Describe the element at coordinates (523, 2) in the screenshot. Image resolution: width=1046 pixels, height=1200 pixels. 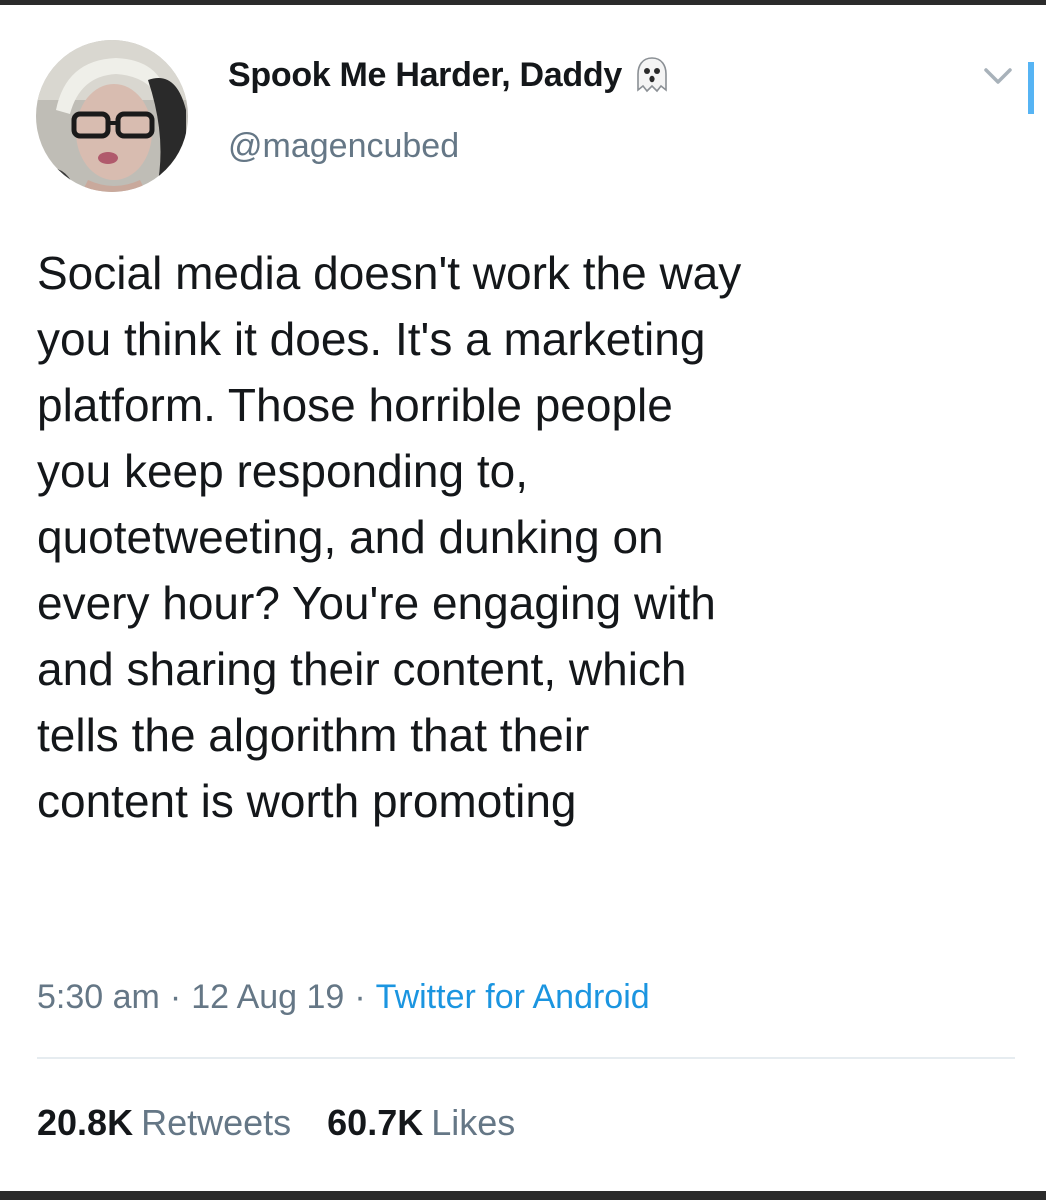
I see `top-border` at that location.